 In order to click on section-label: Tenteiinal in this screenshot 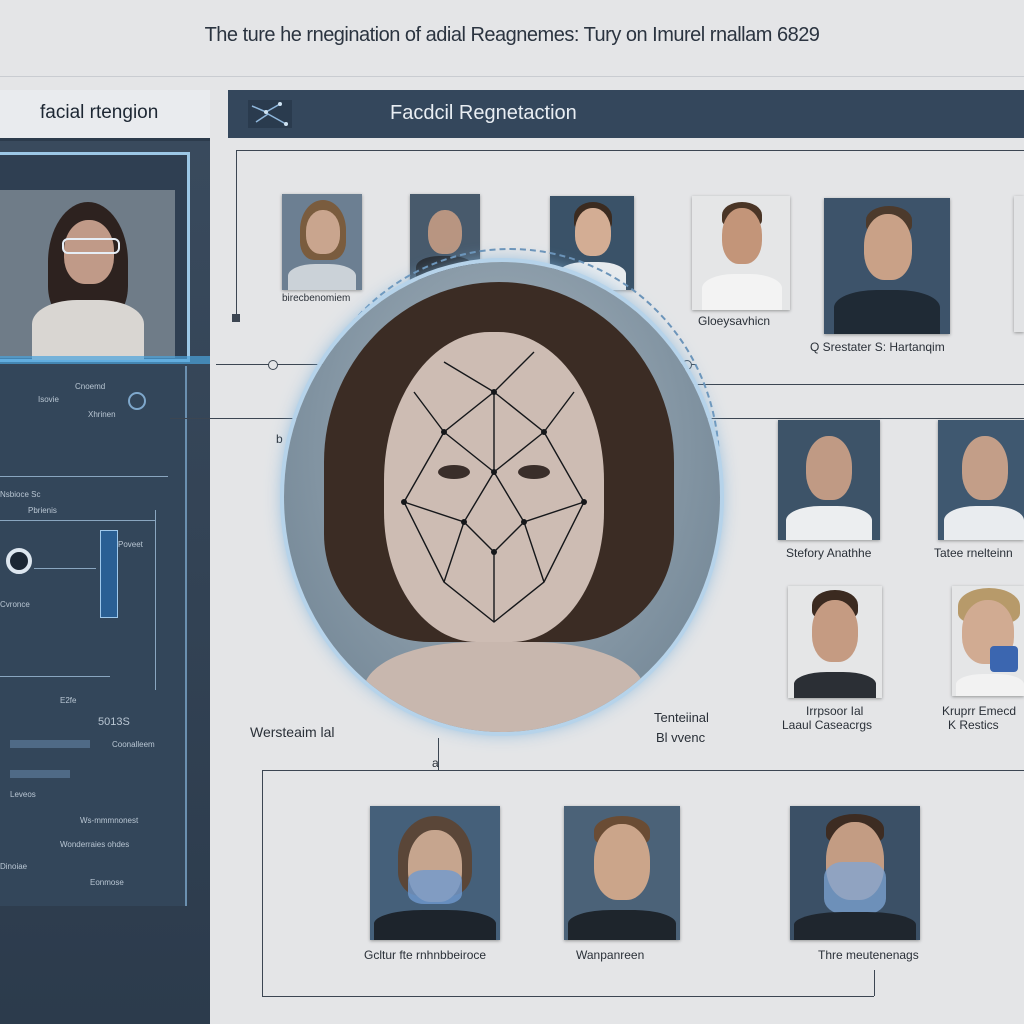, I will do `click(681, 717)`.